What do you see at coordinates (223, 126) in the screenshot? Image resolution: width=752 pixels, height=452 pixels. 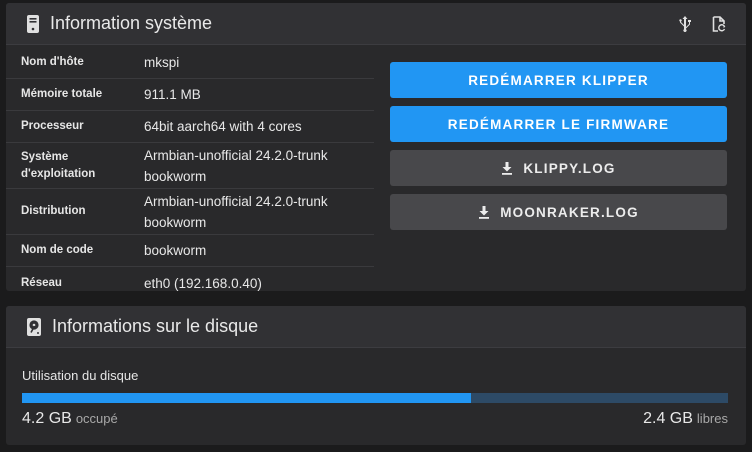 I see `info-value: 64bit aarch64 with 4 cores` at bounding box center [223, 126].